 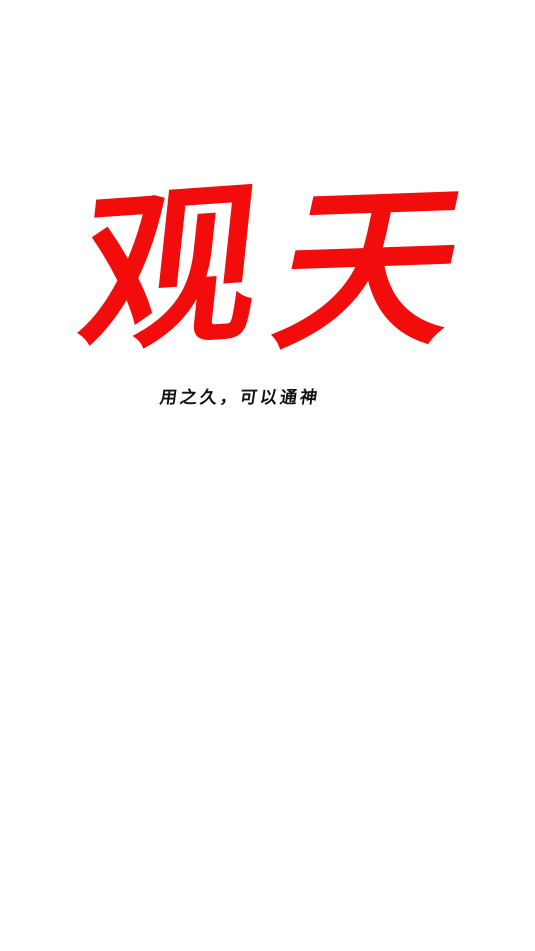 I want to click on logo-char-guan: 观, so click(x=170, y=269).